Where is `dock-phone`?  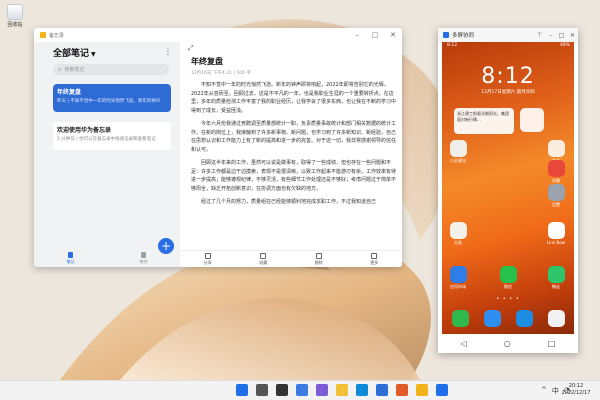 dock-phone is located at coordinates (460, 318).